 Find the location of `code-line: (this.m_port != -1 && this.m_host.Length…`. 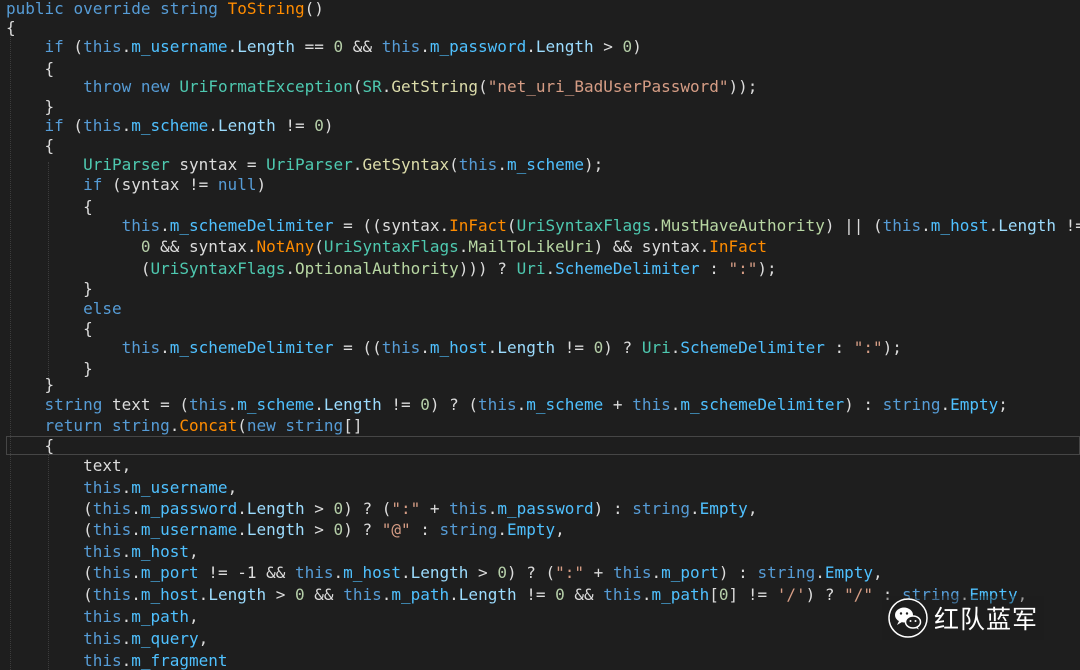

code-line: (this.m_port != -1 && this.m_host.Length… is located at coordinates (444, 573).